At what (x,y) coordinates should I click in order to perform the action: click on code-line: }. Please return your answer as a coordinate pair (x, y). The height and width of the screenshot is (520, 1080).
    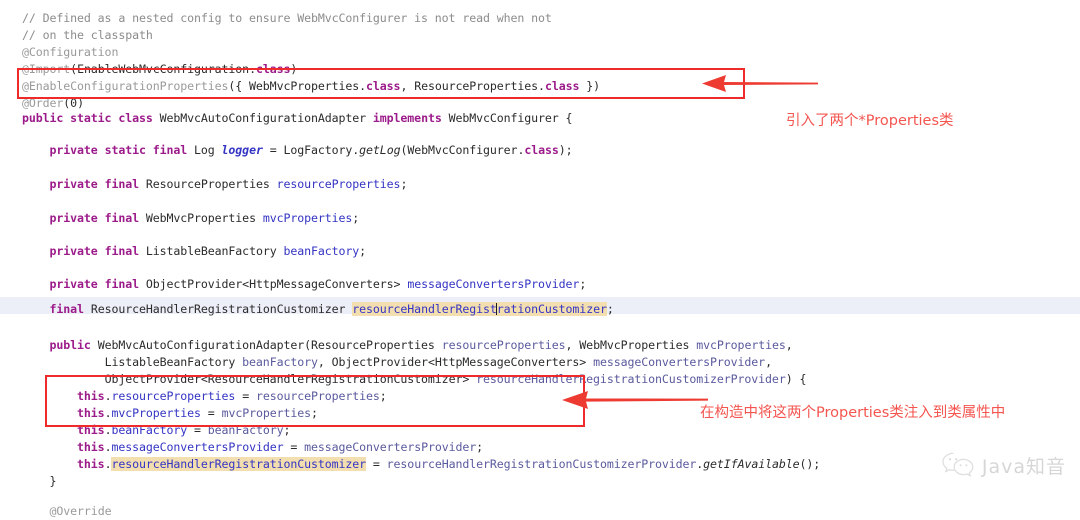
    Looking at the image, I should click on (53, 481).